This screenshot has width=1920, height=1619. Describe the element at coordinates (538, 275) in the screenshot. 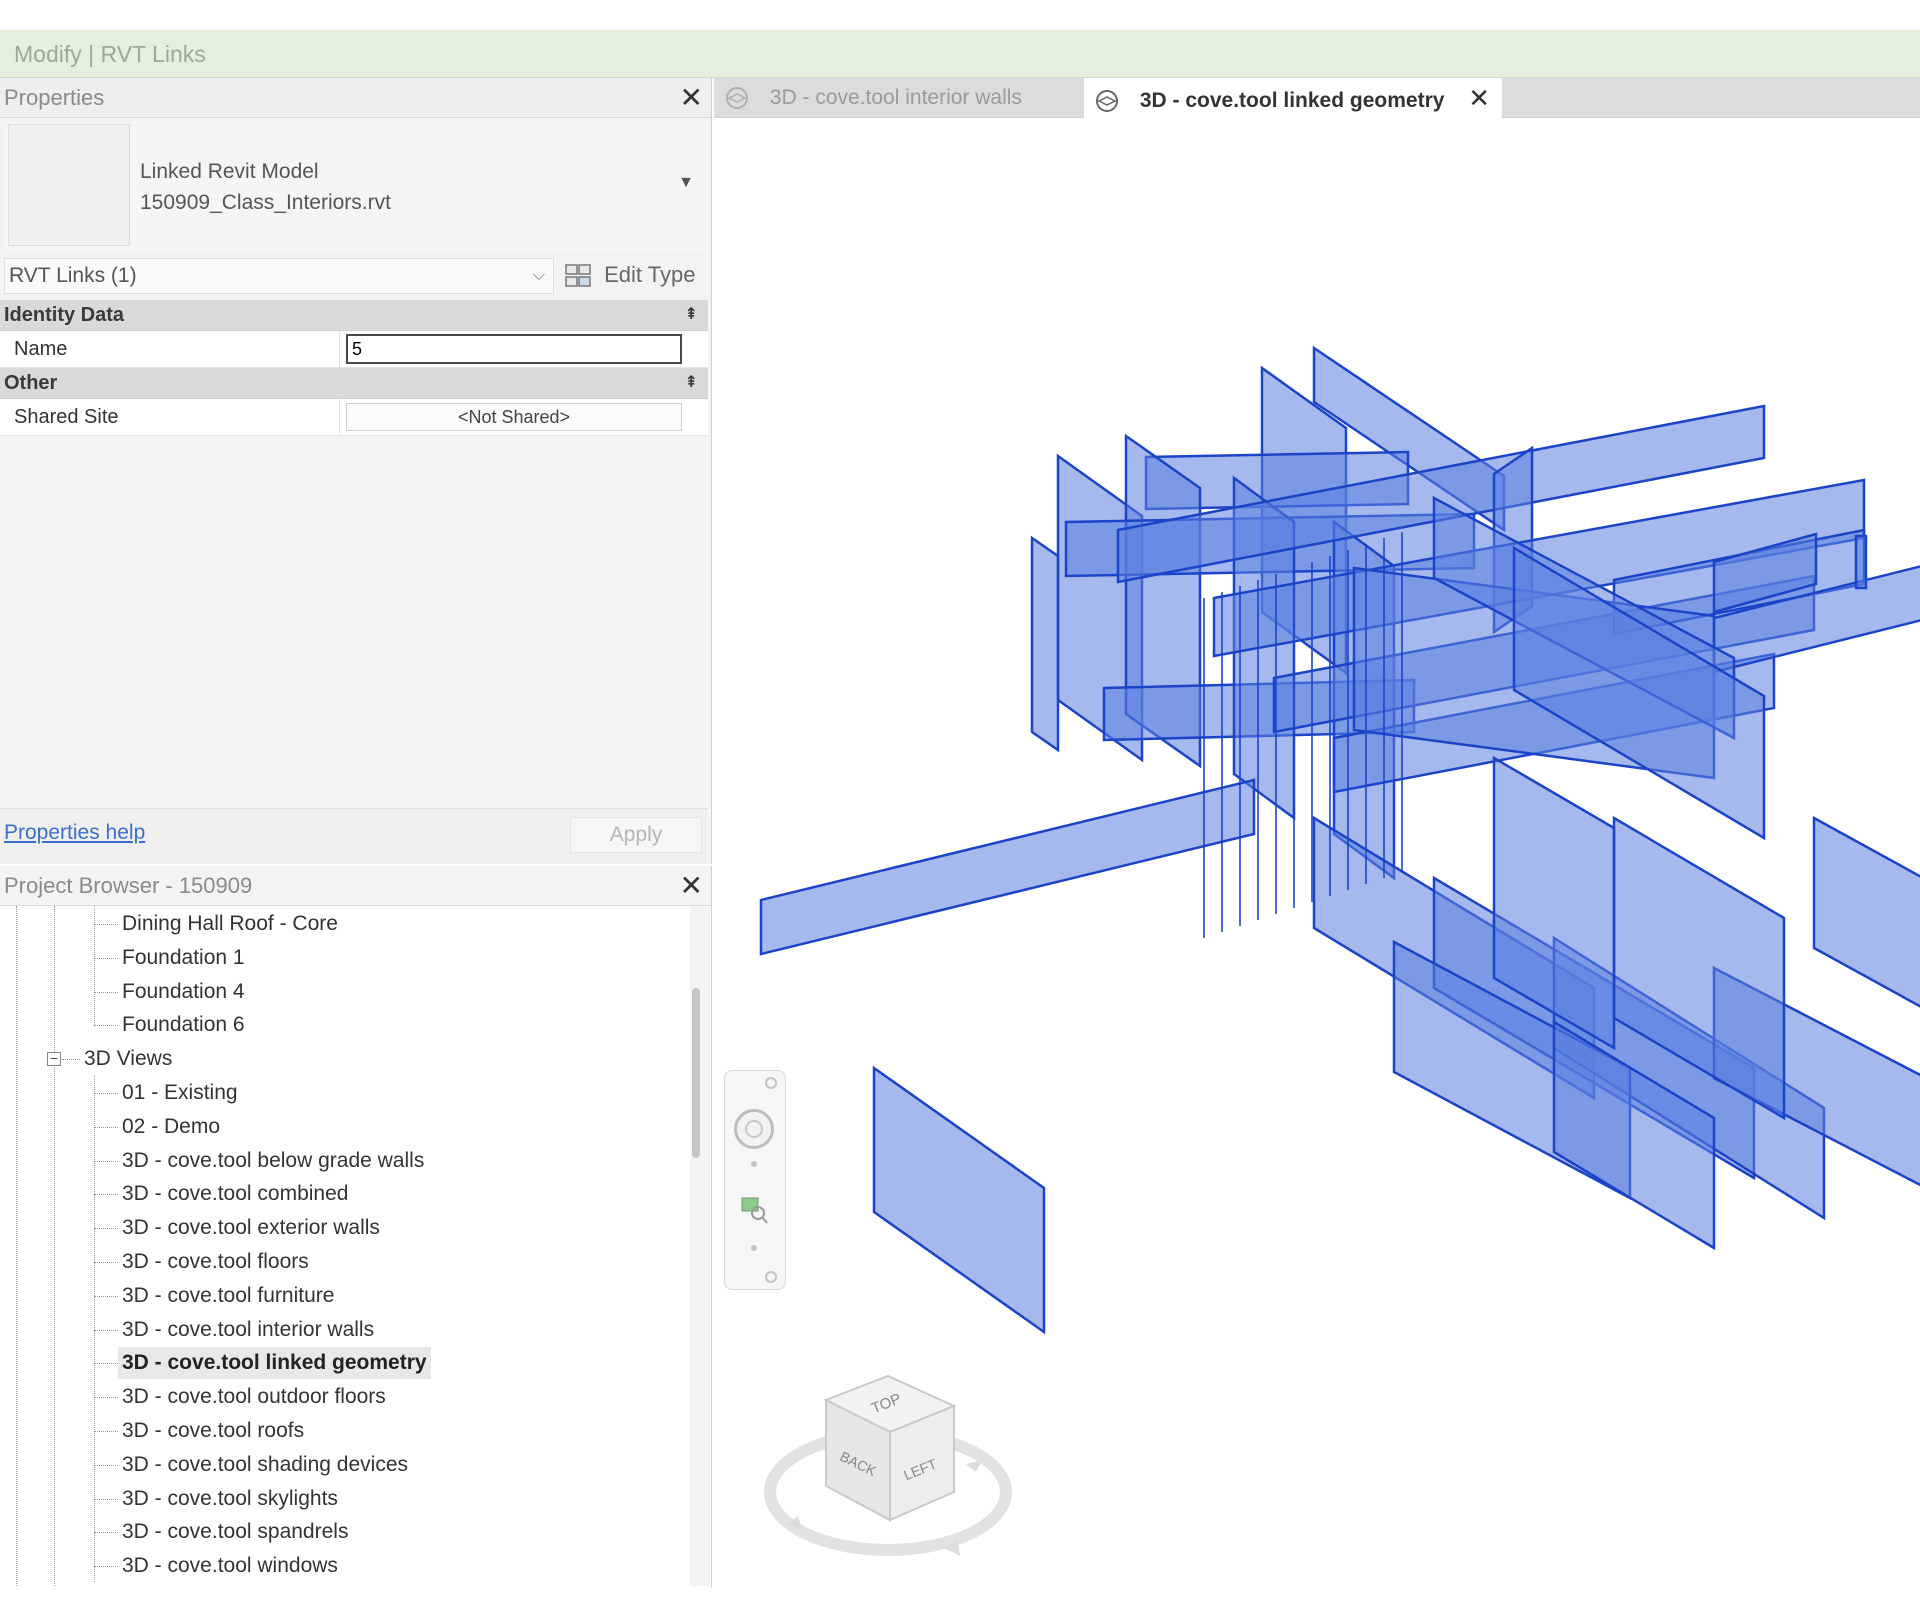

I see `chevron-down-icon: ⌵` at that location.